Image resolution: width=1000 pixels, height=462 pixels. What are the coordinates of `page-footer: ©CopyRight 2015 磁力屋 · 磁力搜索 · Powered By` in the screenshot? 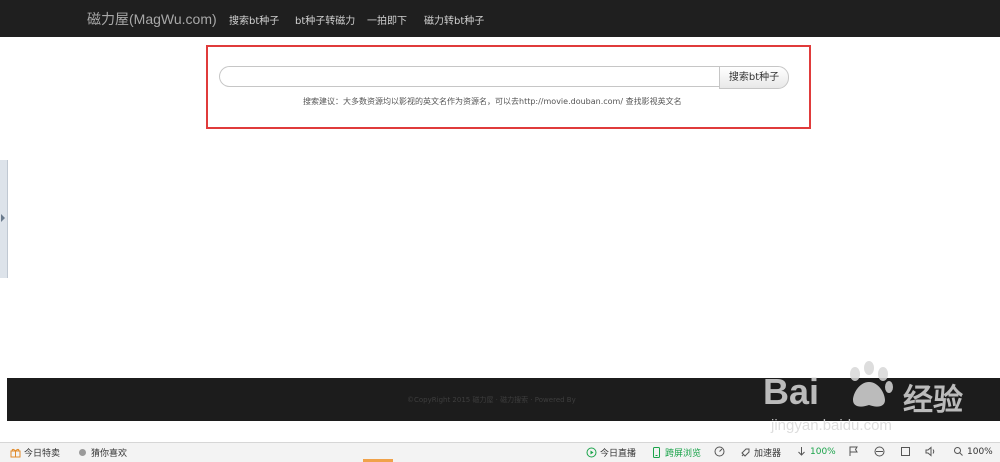 It's located at (503, 399).